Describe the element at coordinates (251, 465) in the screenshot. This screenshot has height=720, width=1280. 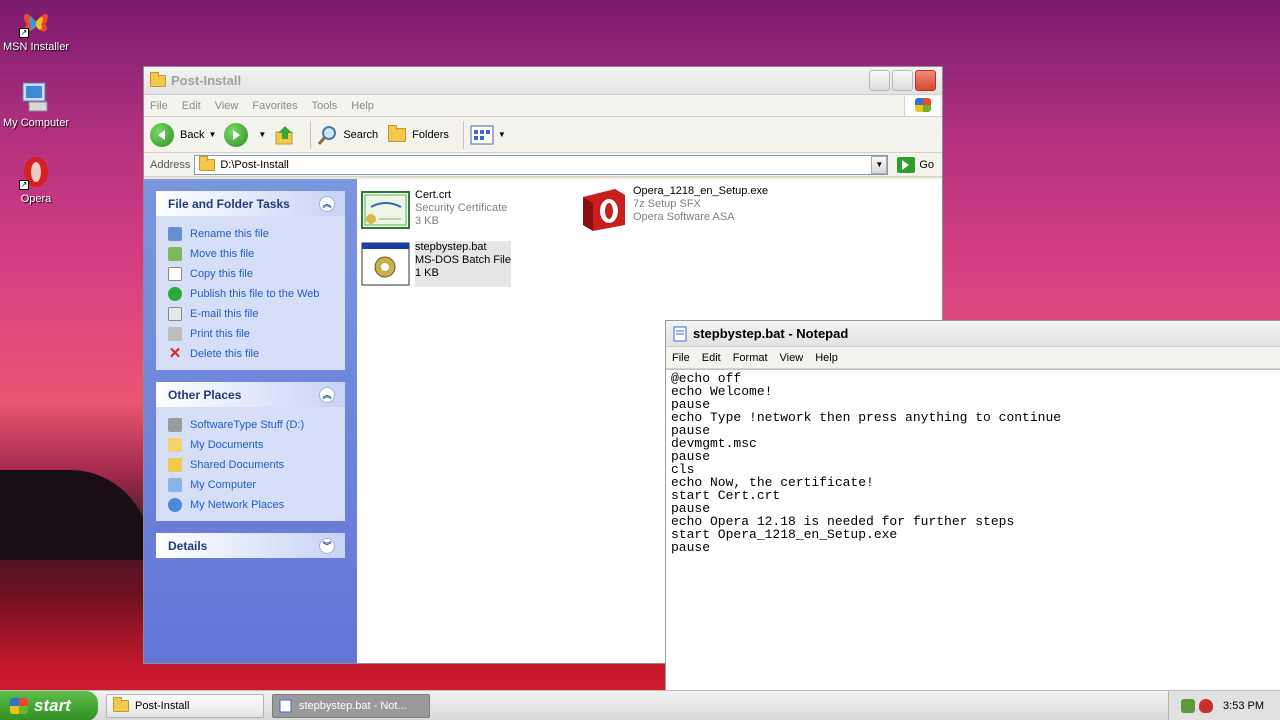
I see `place-shared-documents: Shared Documents` at that location.